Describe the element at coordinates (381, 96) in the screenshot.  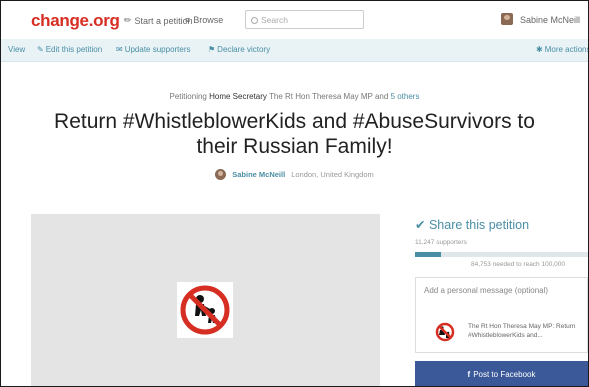
I see `petitioning-and: and` at that location.